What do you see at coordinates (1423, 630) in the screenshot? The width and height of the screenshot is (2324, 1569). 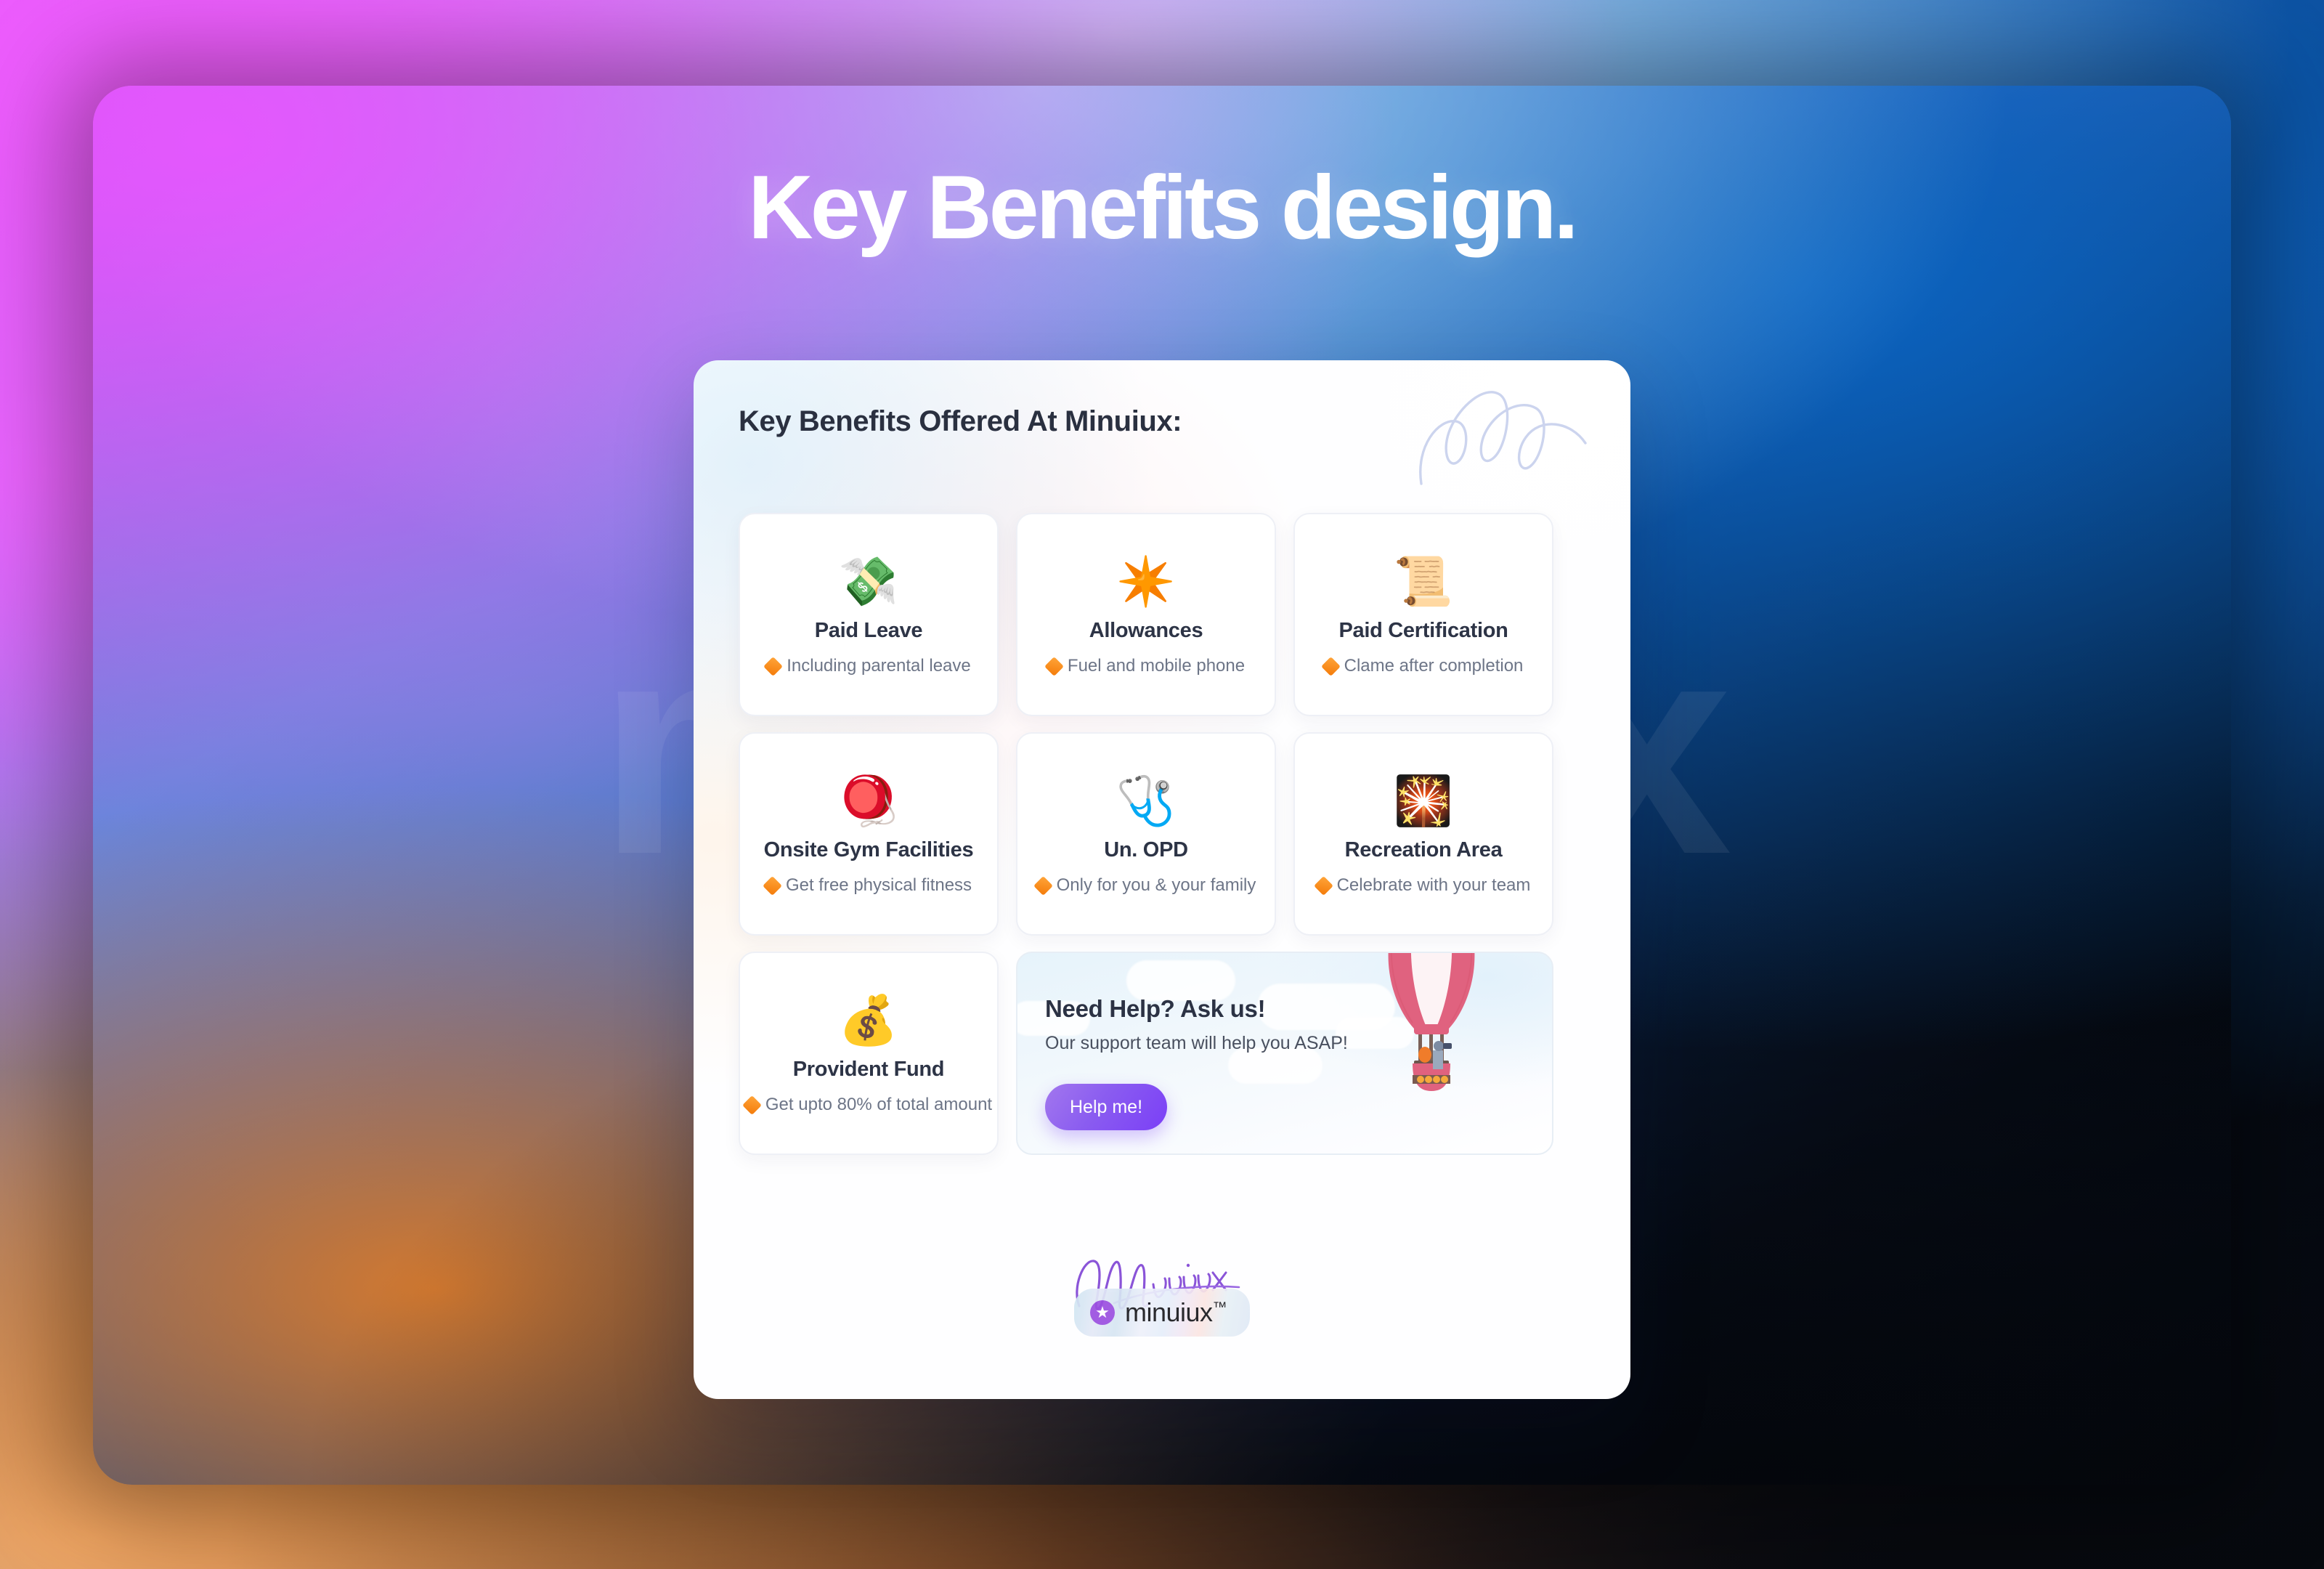 I see `benefit-title: Paid Certification` at bounding box center [1423, 630].